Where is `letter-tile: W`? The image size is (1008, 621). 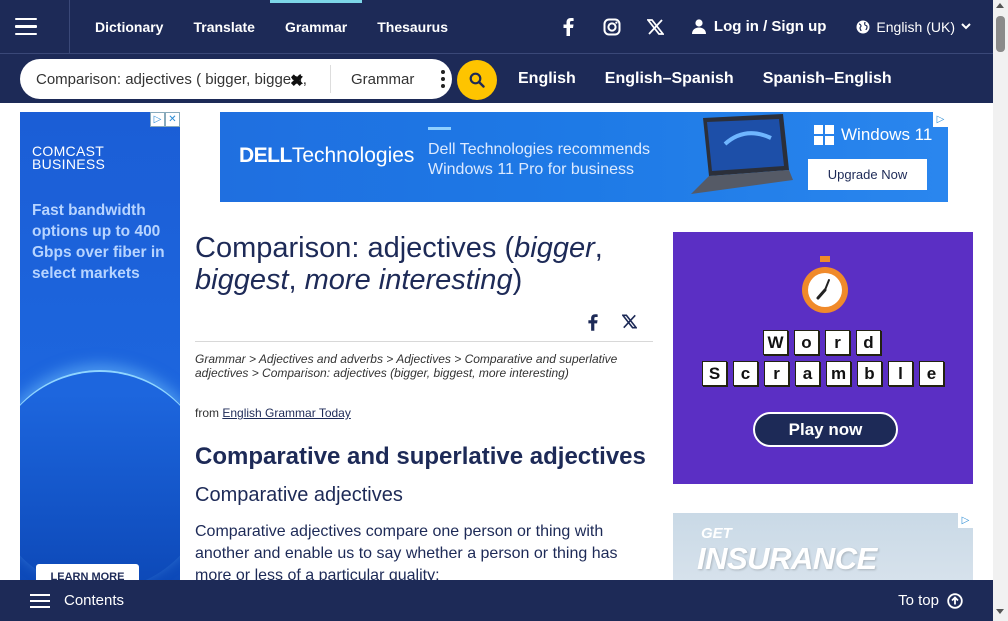
letter-tile: W is located at coordinates (775, 342).